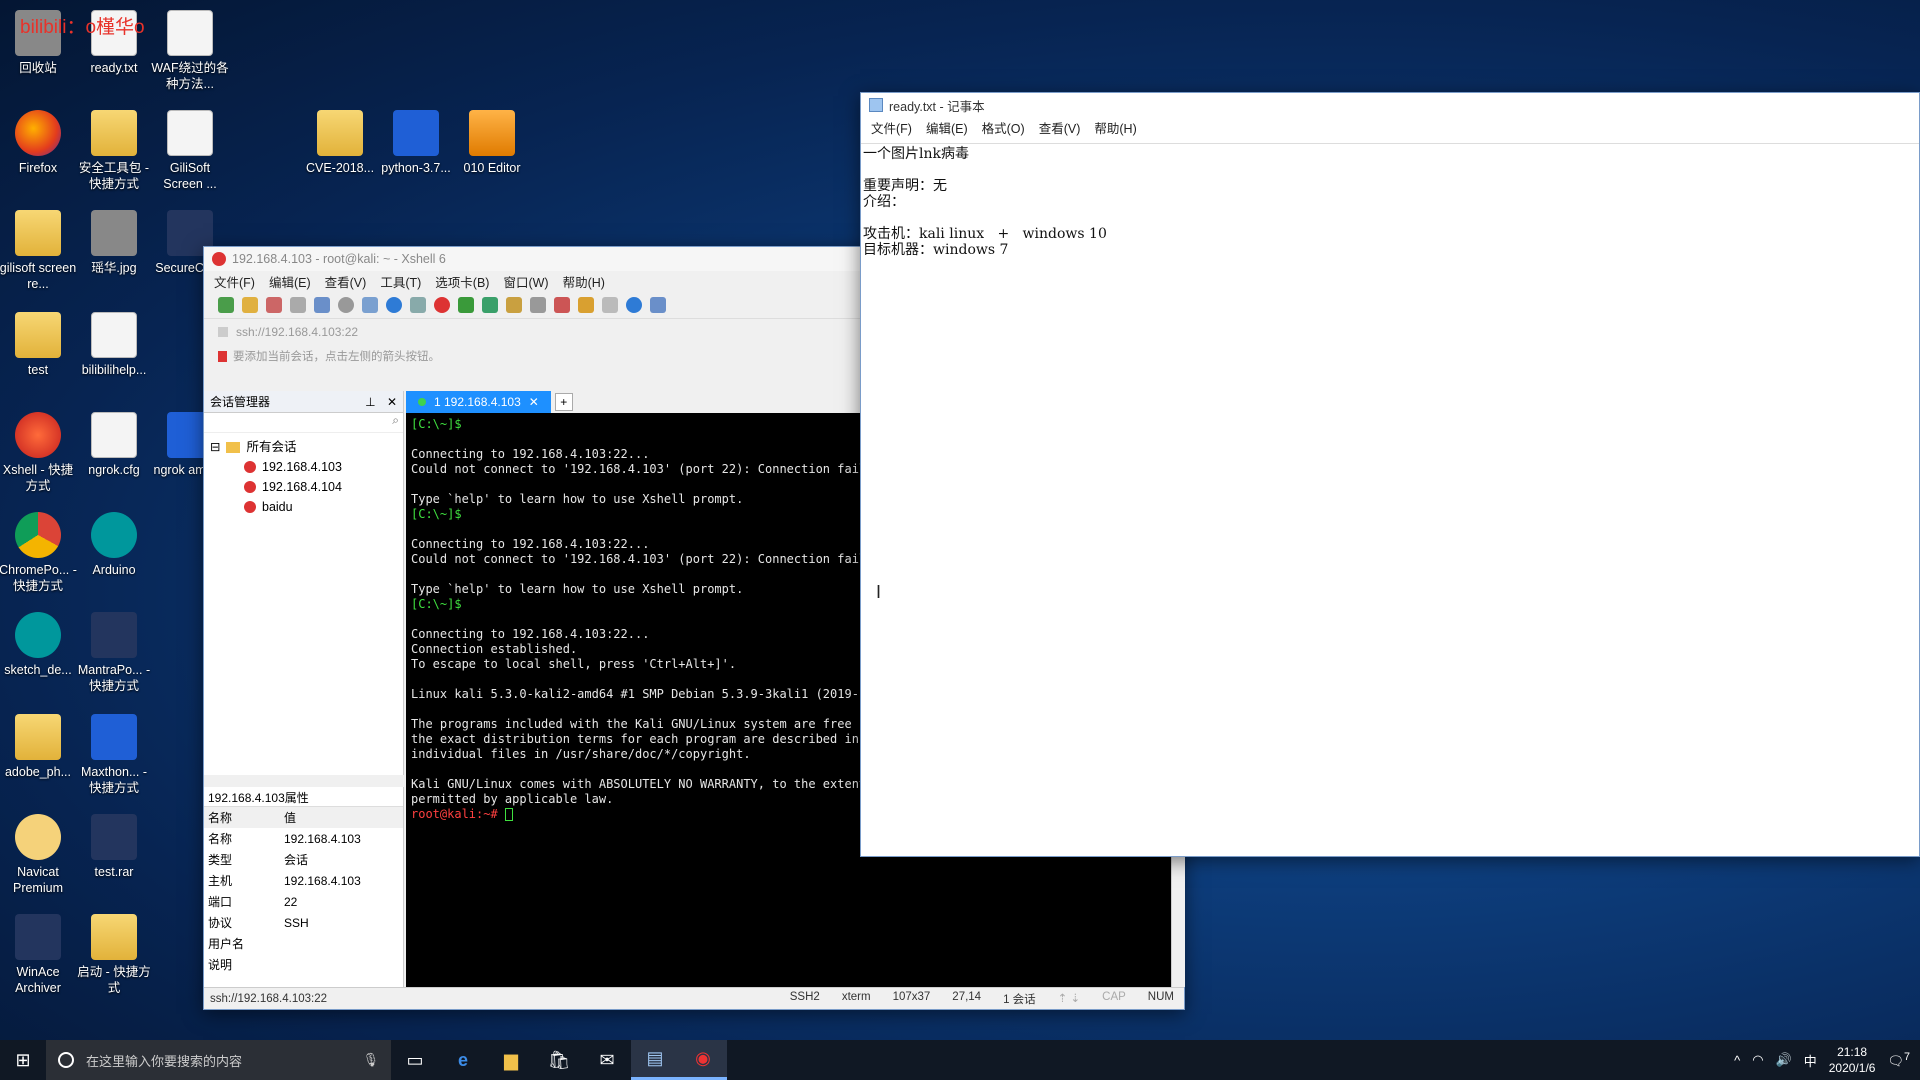  Describe the element at coordinates (1115, 127) in the screenshot. I see `notepad-menu-item: 帮助(H)` at that location.